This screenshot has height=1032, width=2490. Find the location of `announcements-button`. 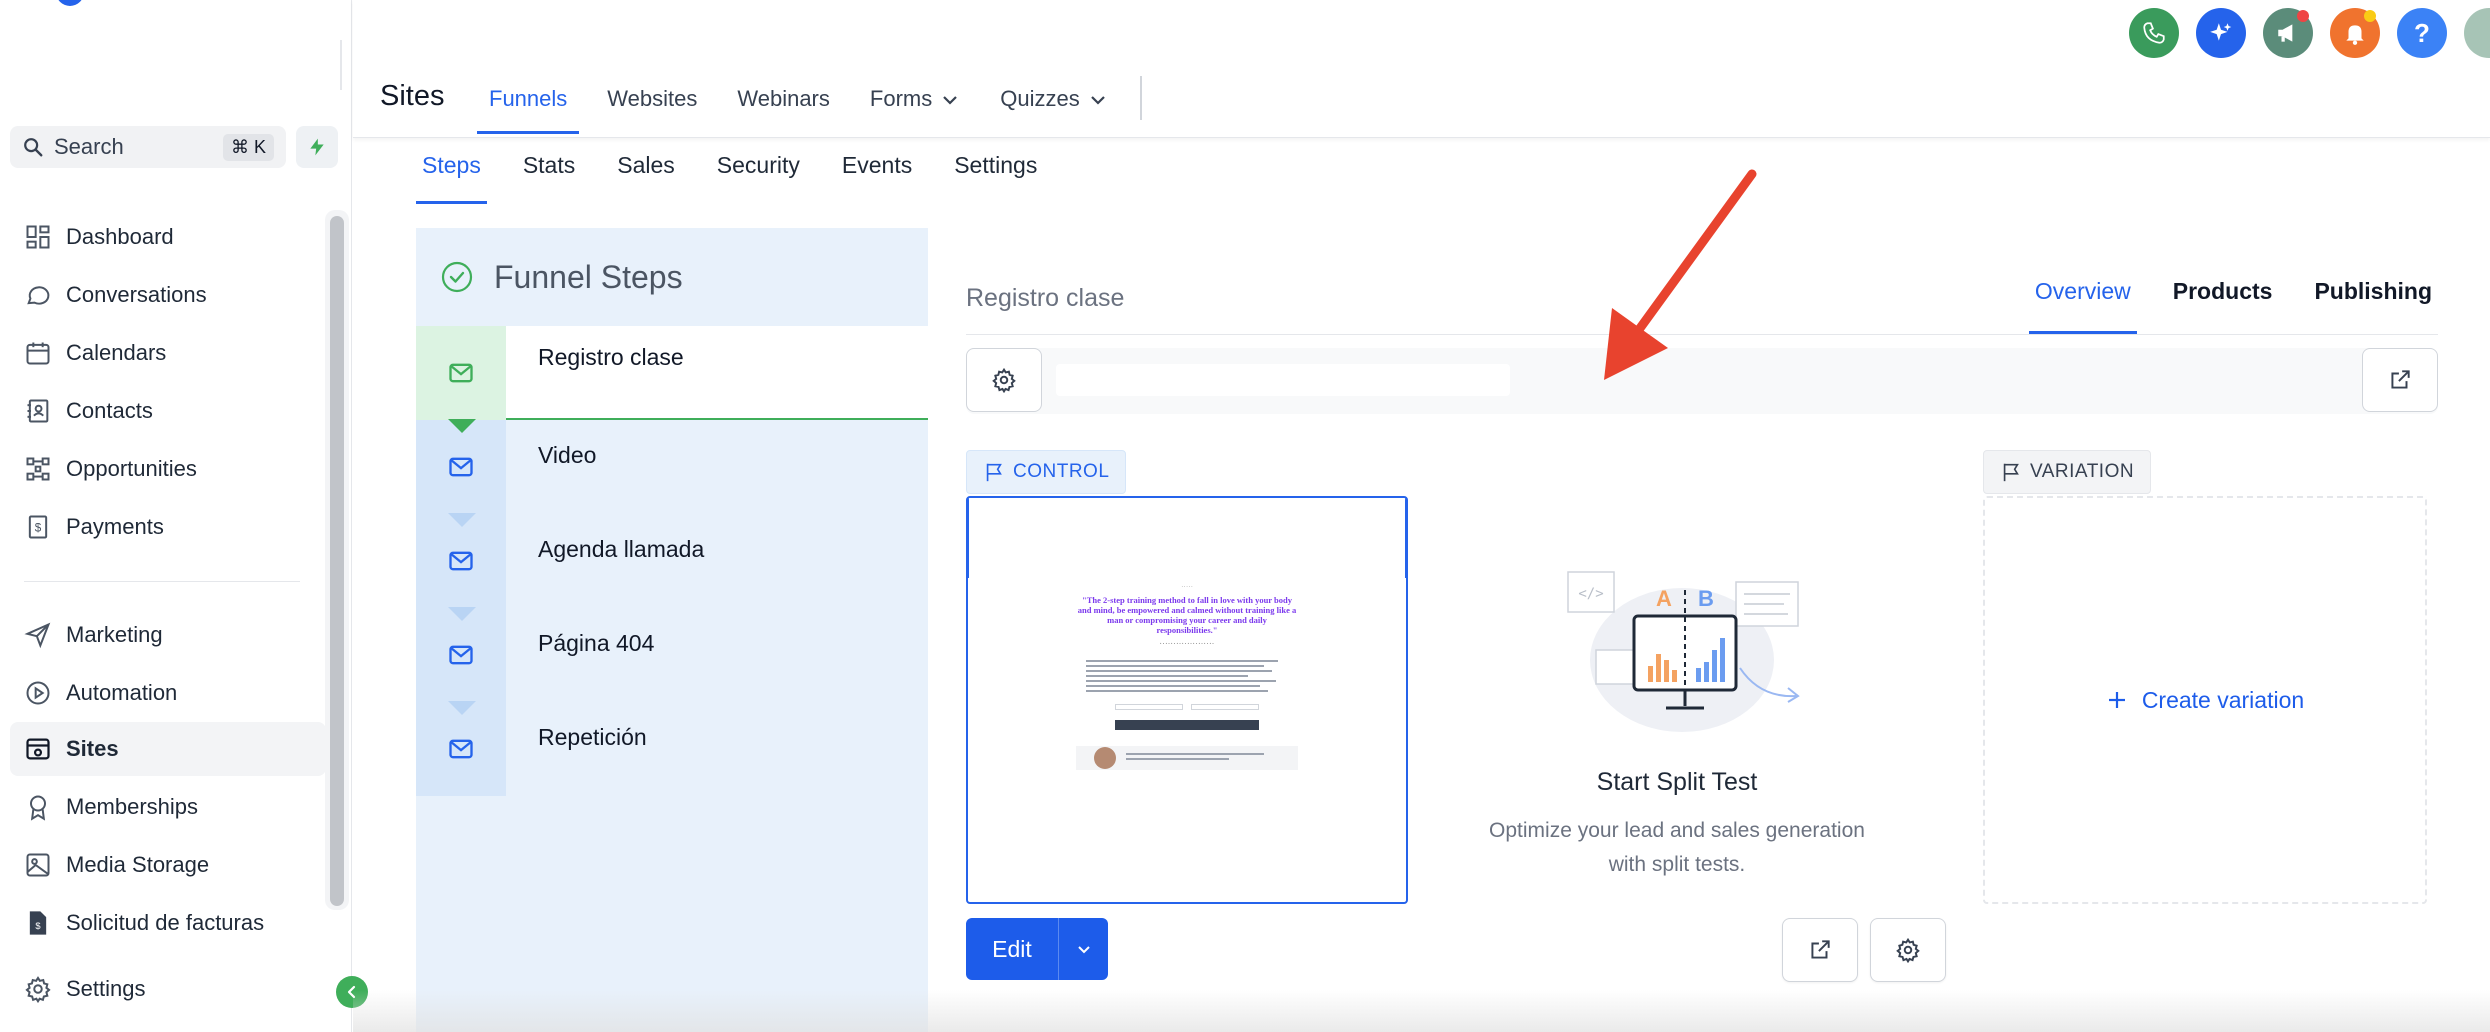

announcements-button is located at coordinates (2288, 33).